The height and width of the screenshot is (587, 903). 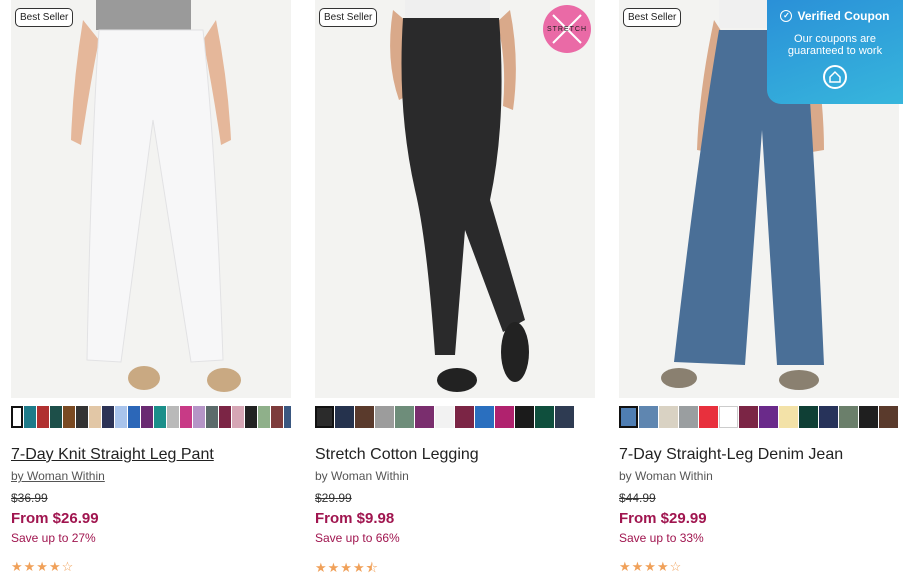 I want to click on savings-text: Save up to 27%, so click(x=53, y=538).